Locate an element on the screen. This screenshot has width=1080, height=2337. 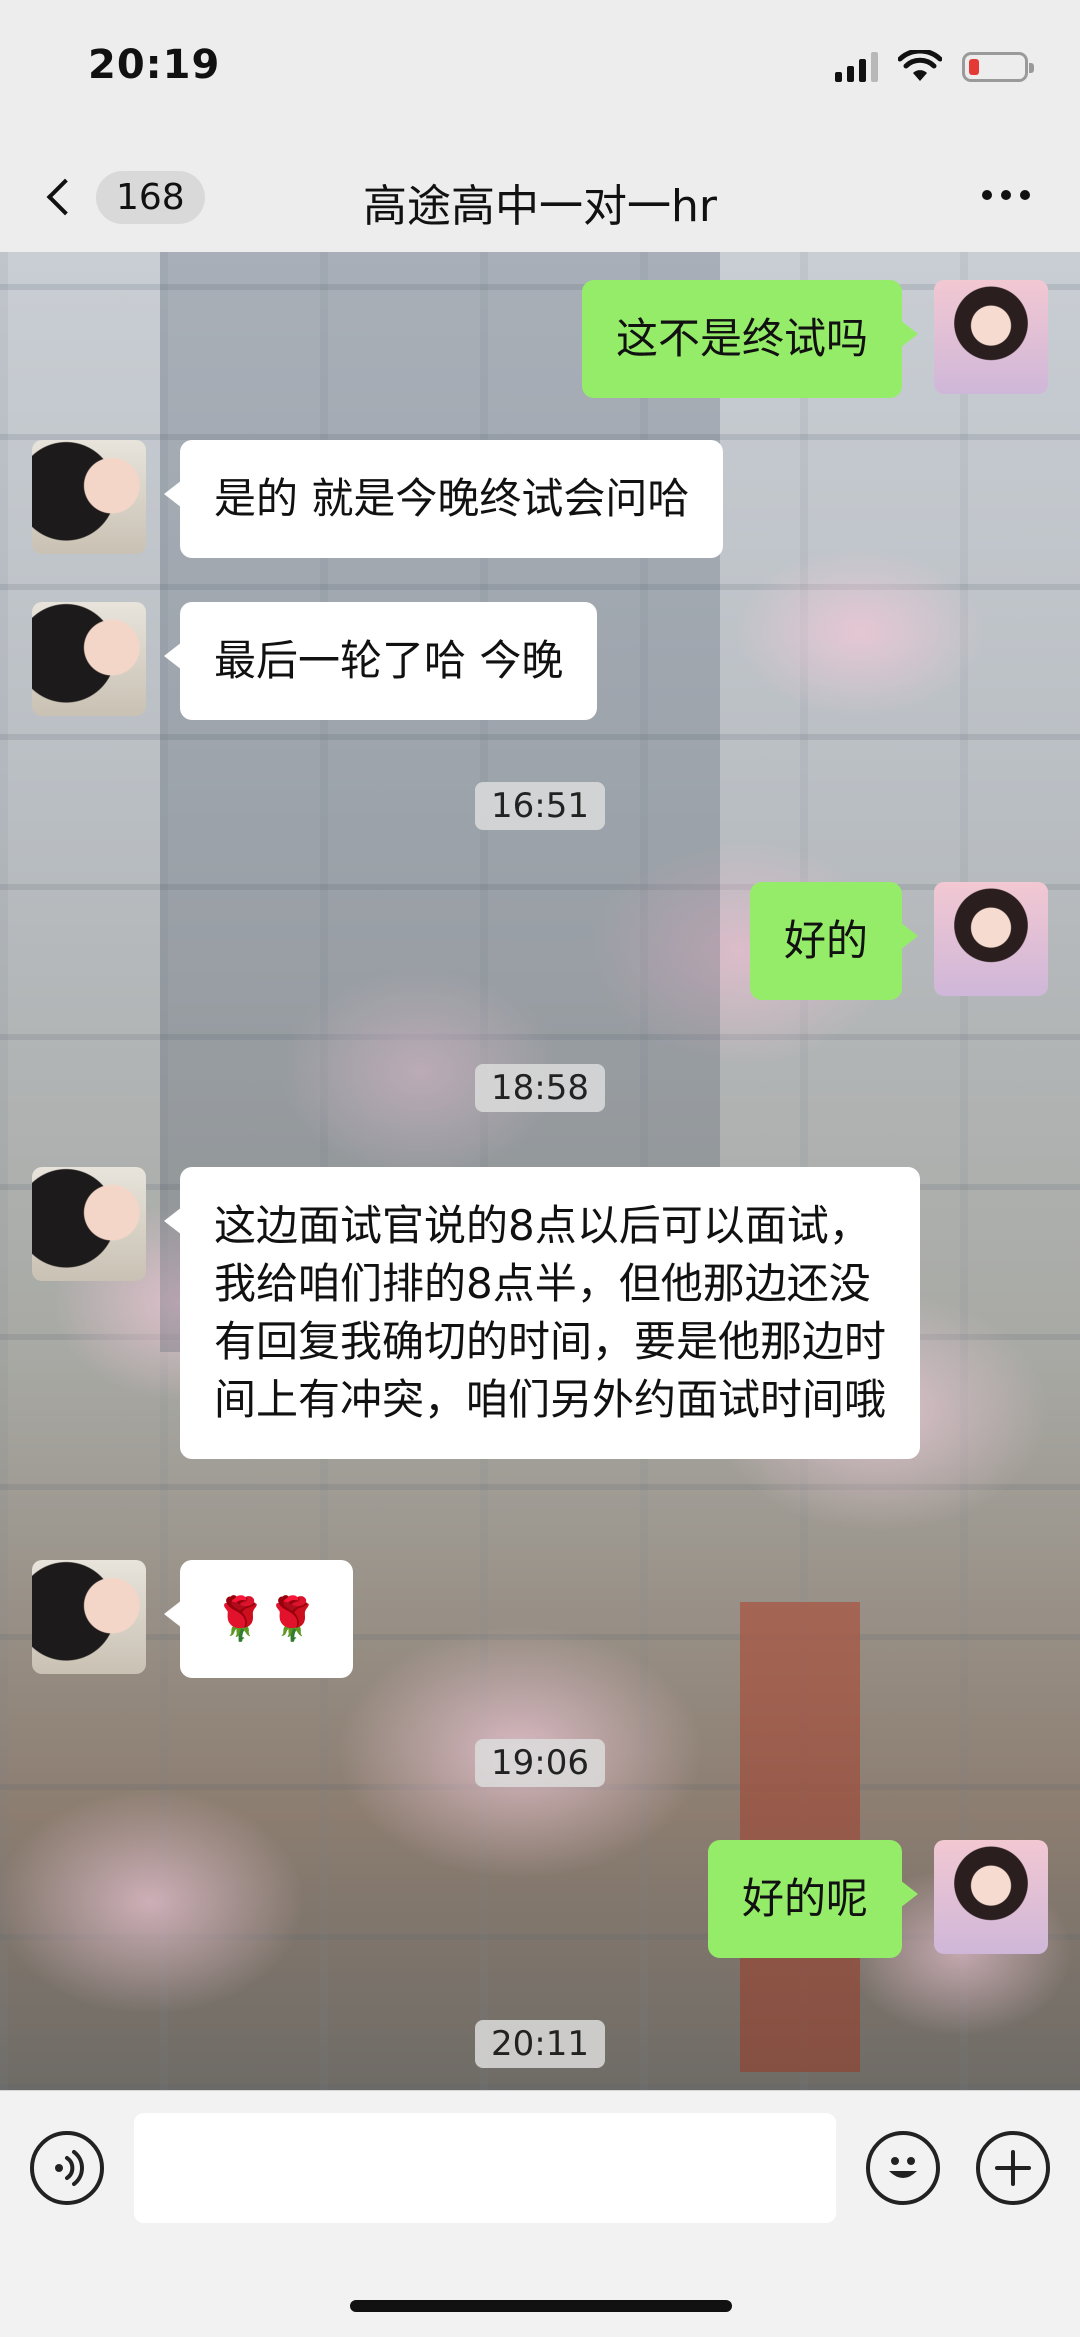
home-indicator is located at coordinates (541, 2306).